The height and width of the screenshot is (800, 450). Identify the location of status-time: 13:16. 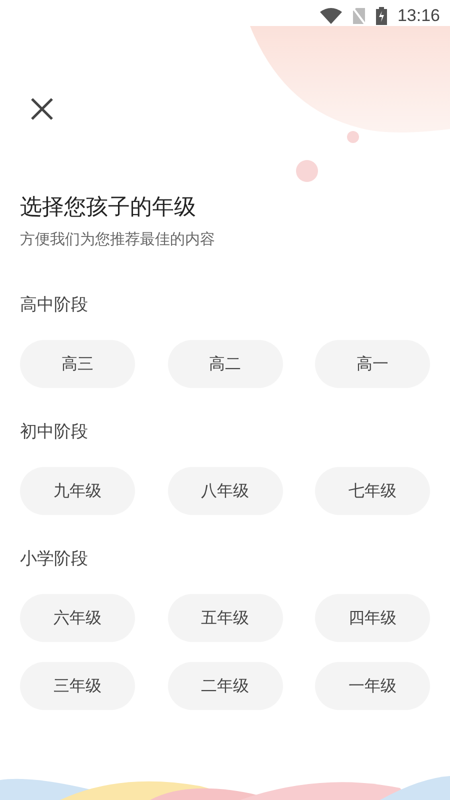
(418, 16).